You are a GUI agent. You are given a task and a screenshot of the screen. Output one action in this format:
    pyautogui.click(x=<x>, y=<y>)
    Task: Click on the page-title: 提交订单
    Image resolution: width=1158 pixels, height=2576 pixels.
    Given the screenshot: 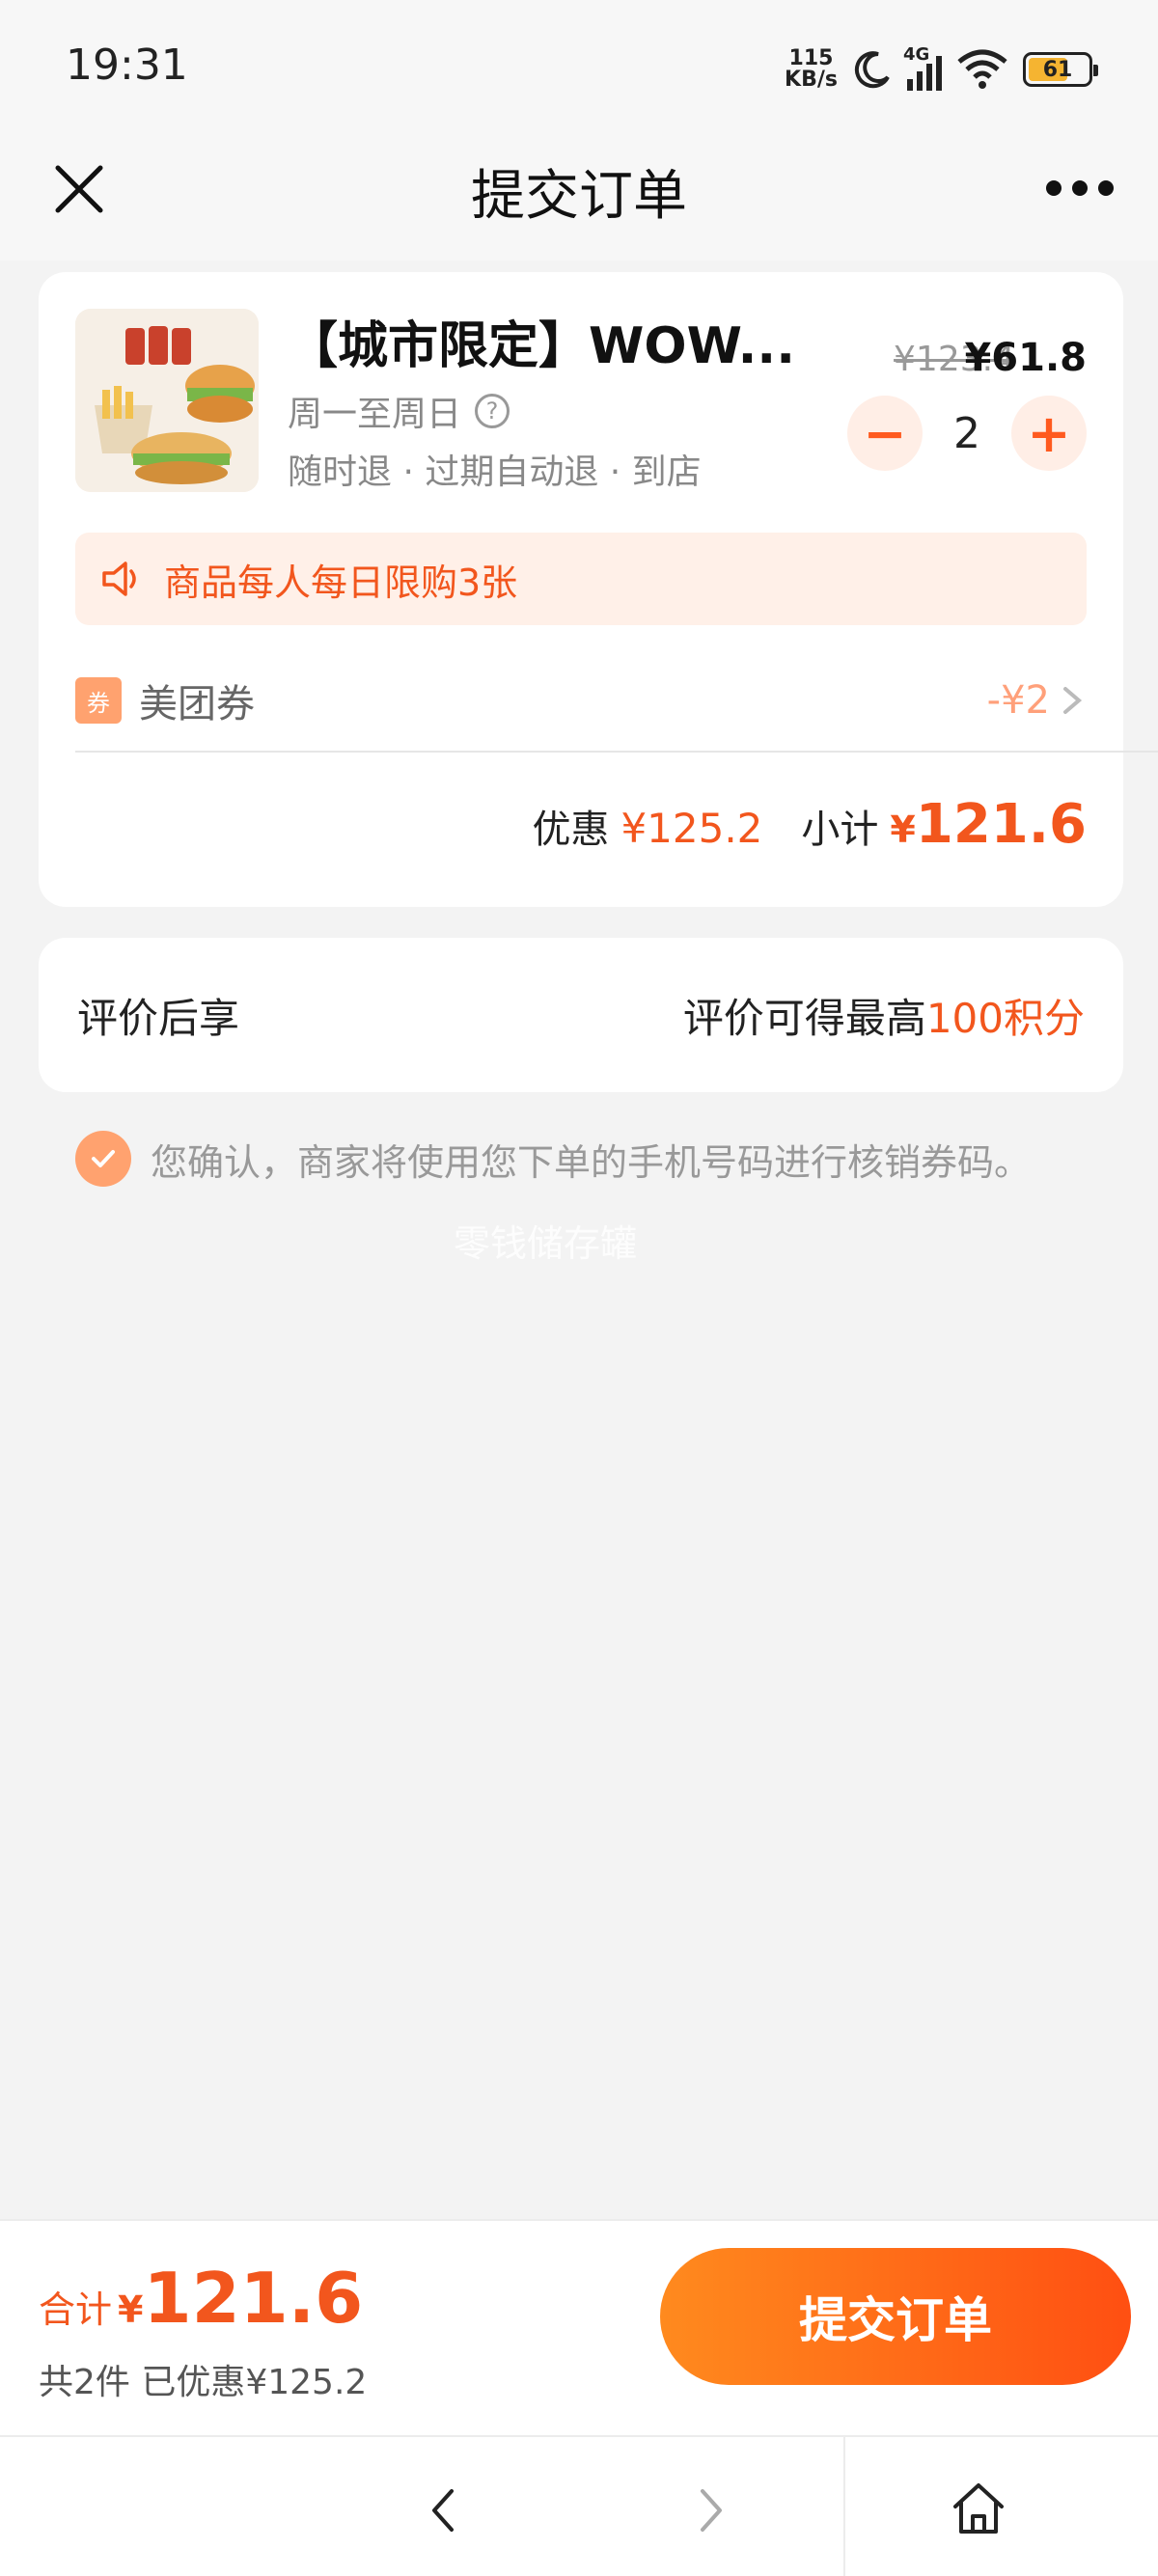 What is the action you would take?
    pyautogui.click(x=579, y=197)
    